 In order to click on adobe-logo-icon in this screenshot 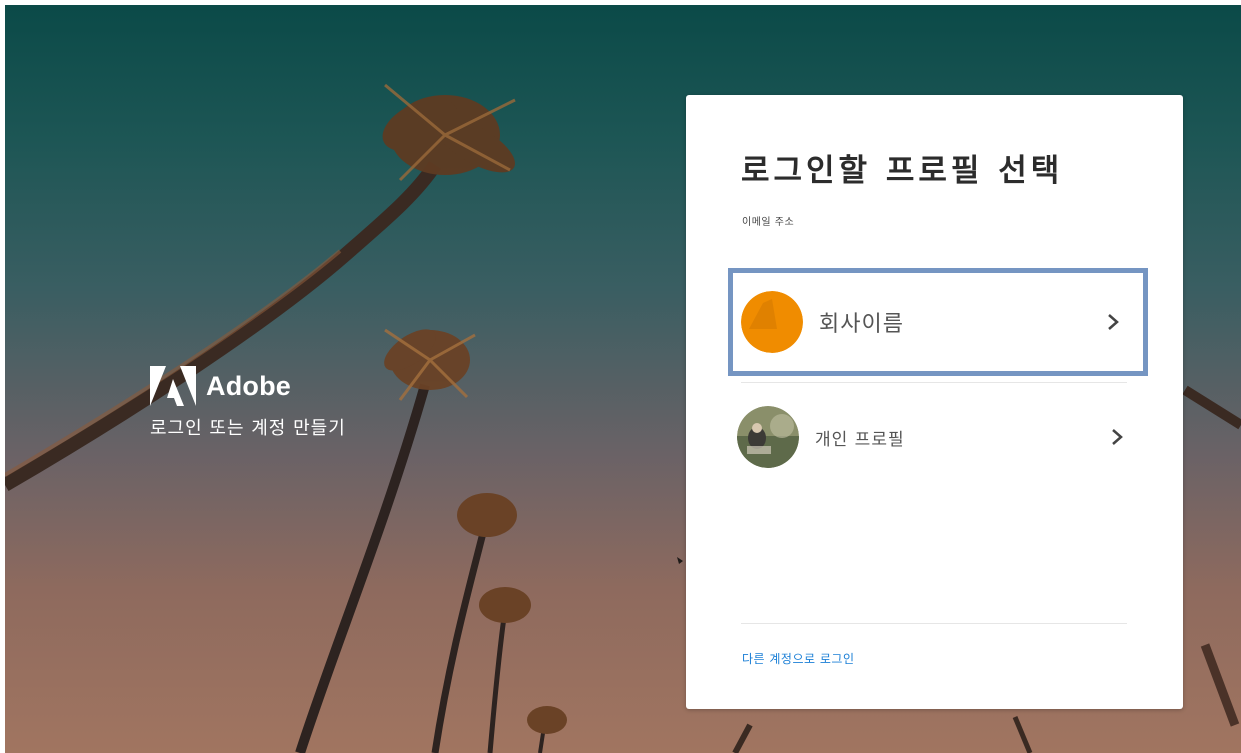, I will do `click(173, 386)`.